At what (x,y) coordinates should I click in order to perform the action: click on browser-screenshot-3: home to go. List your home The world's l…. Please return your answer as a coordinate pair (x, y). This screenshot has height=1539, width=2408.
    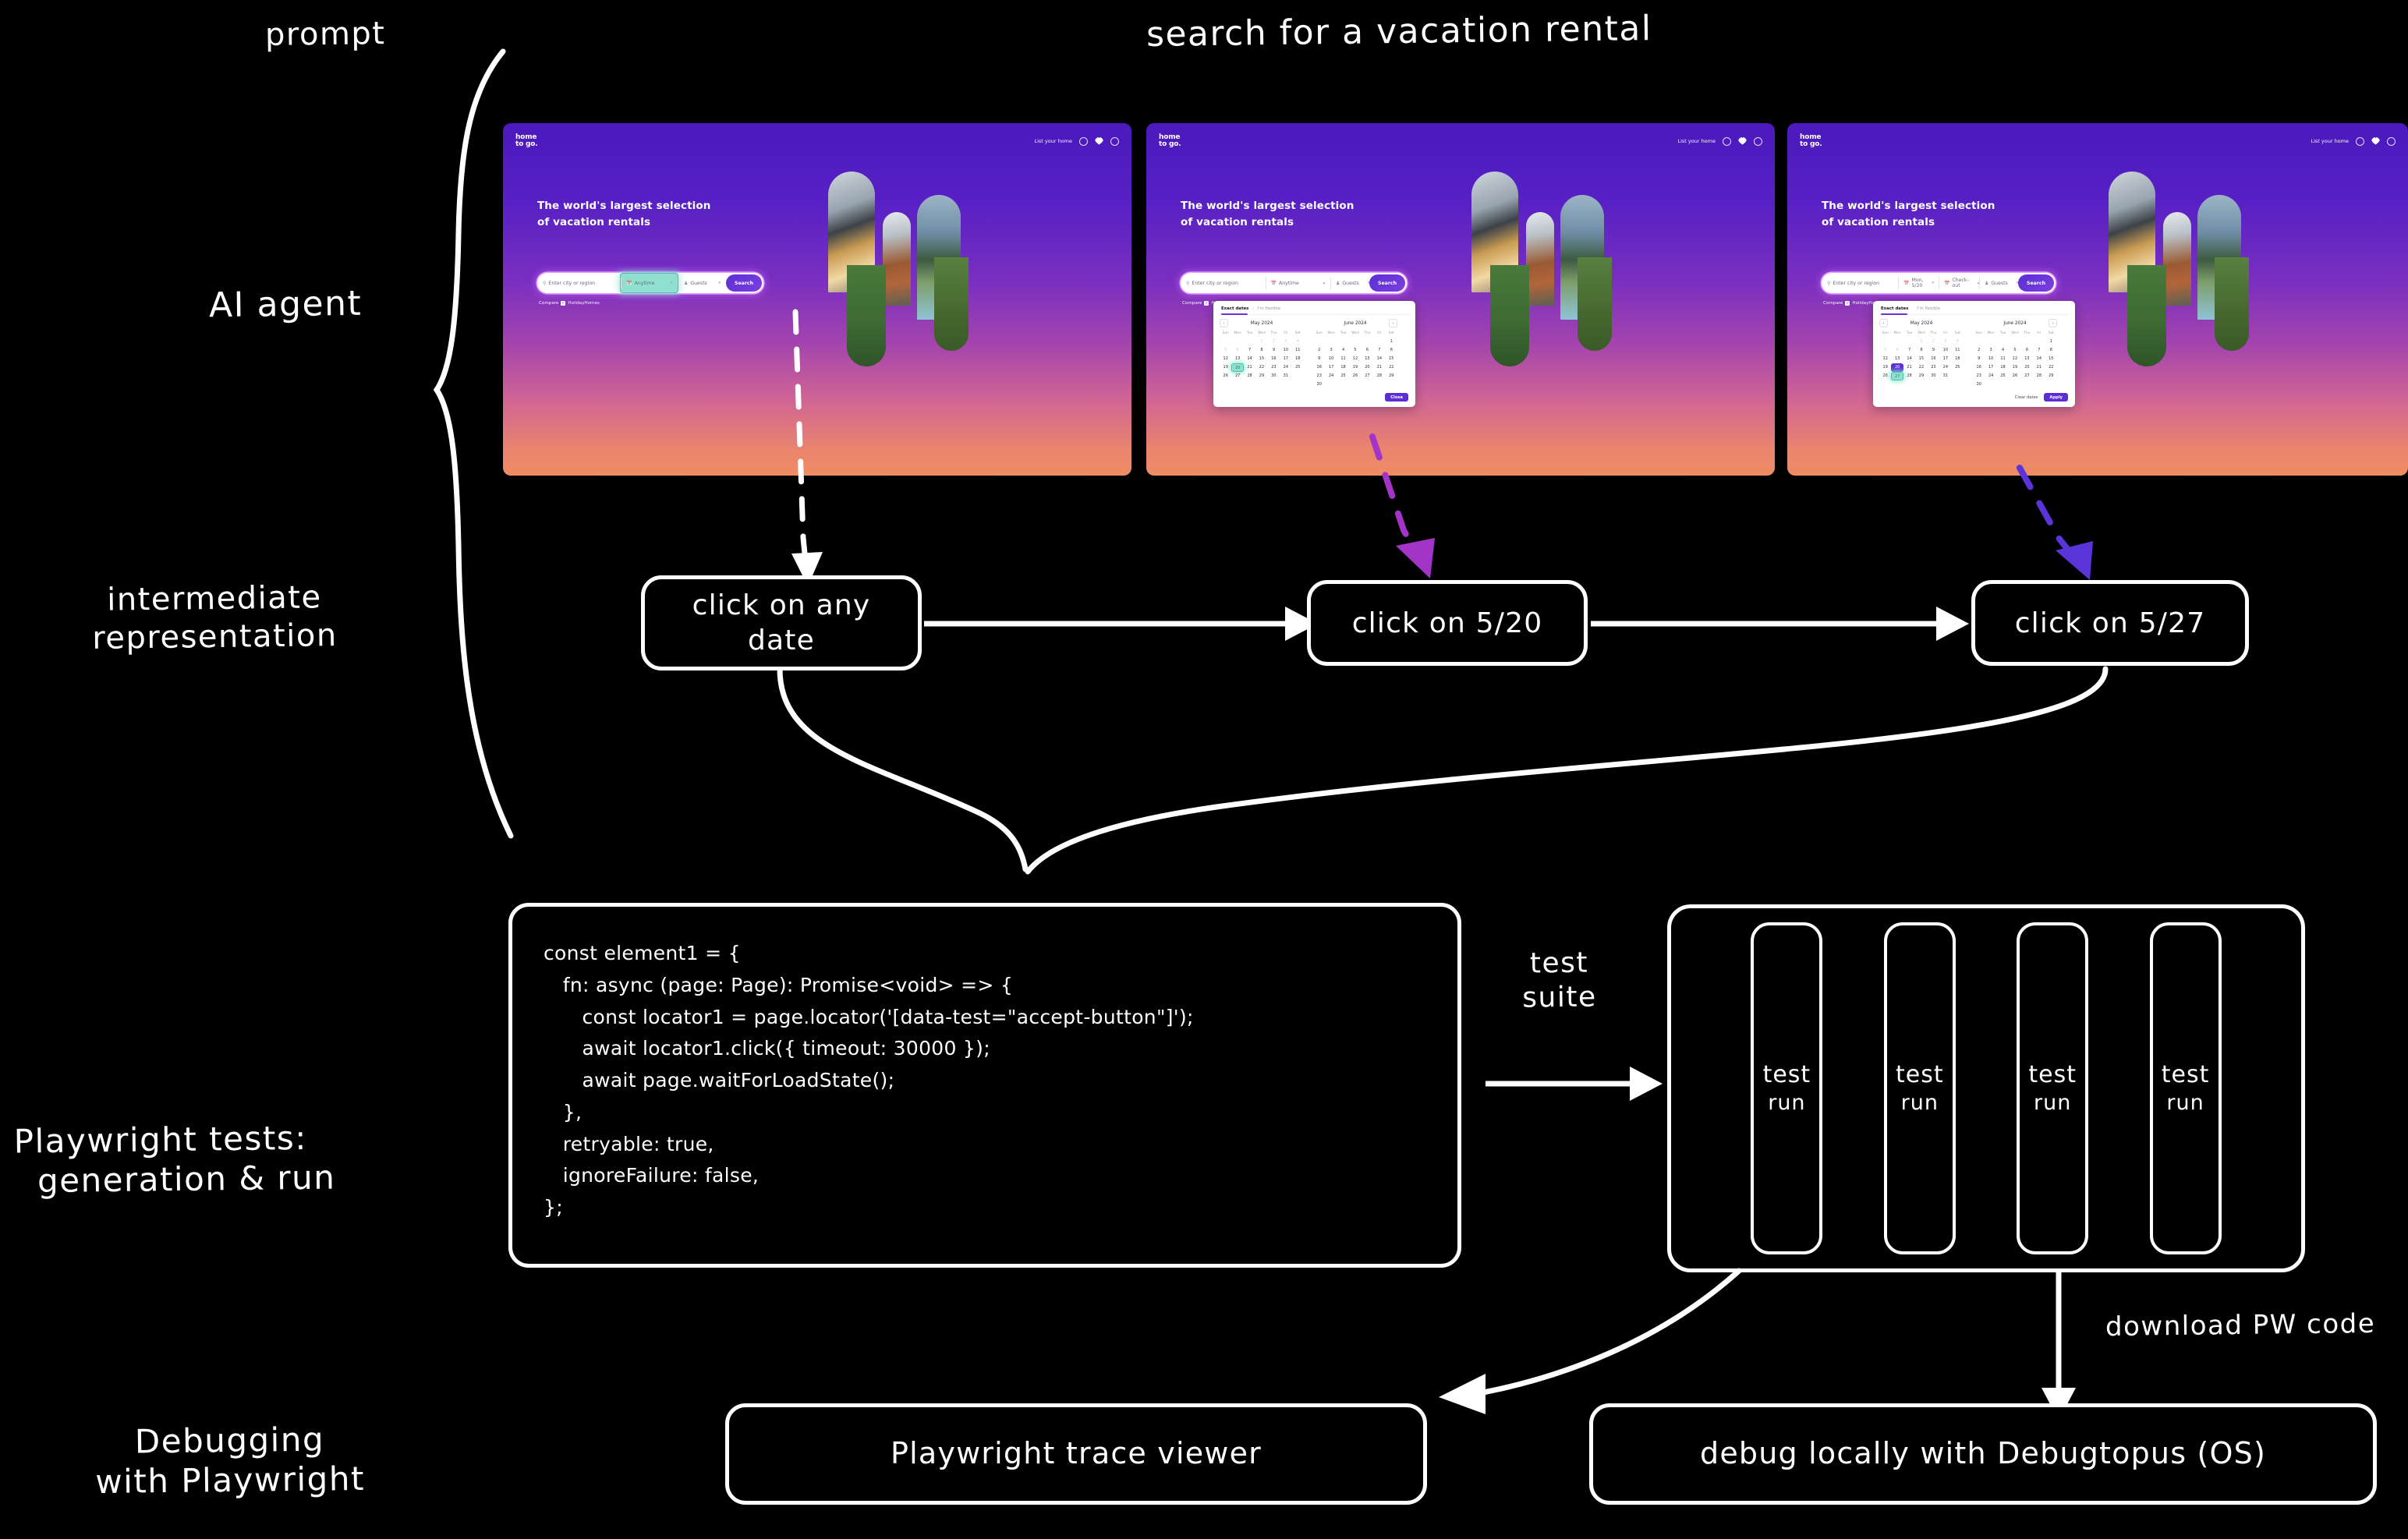
    Looking at the image, I should click on (2097, 300).